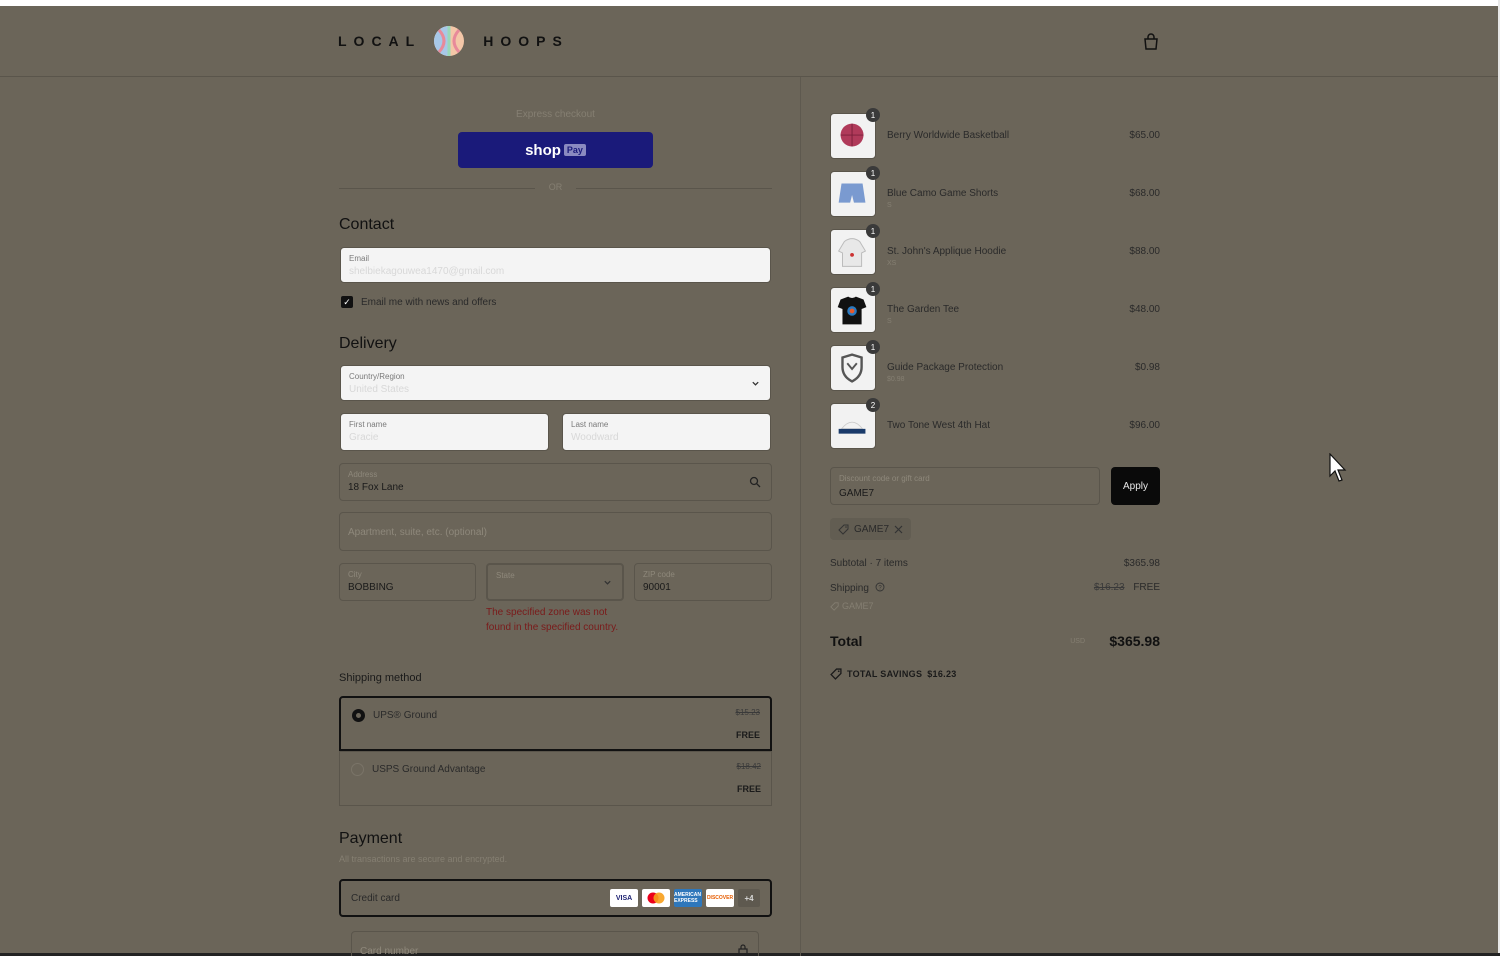  I want to click on applied-discount-chip: GAME7, so click(871, 529).